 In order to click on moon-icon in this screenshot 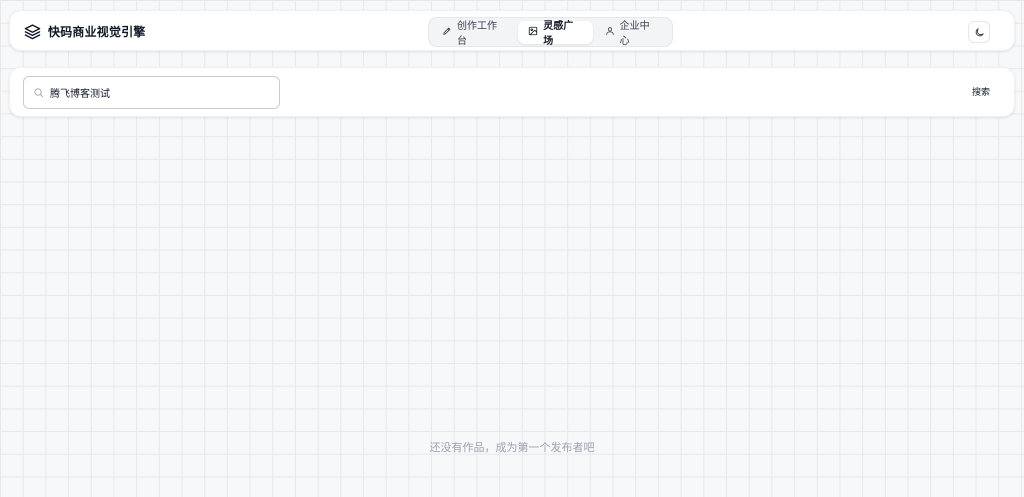, I will do `click(979, 32)`.